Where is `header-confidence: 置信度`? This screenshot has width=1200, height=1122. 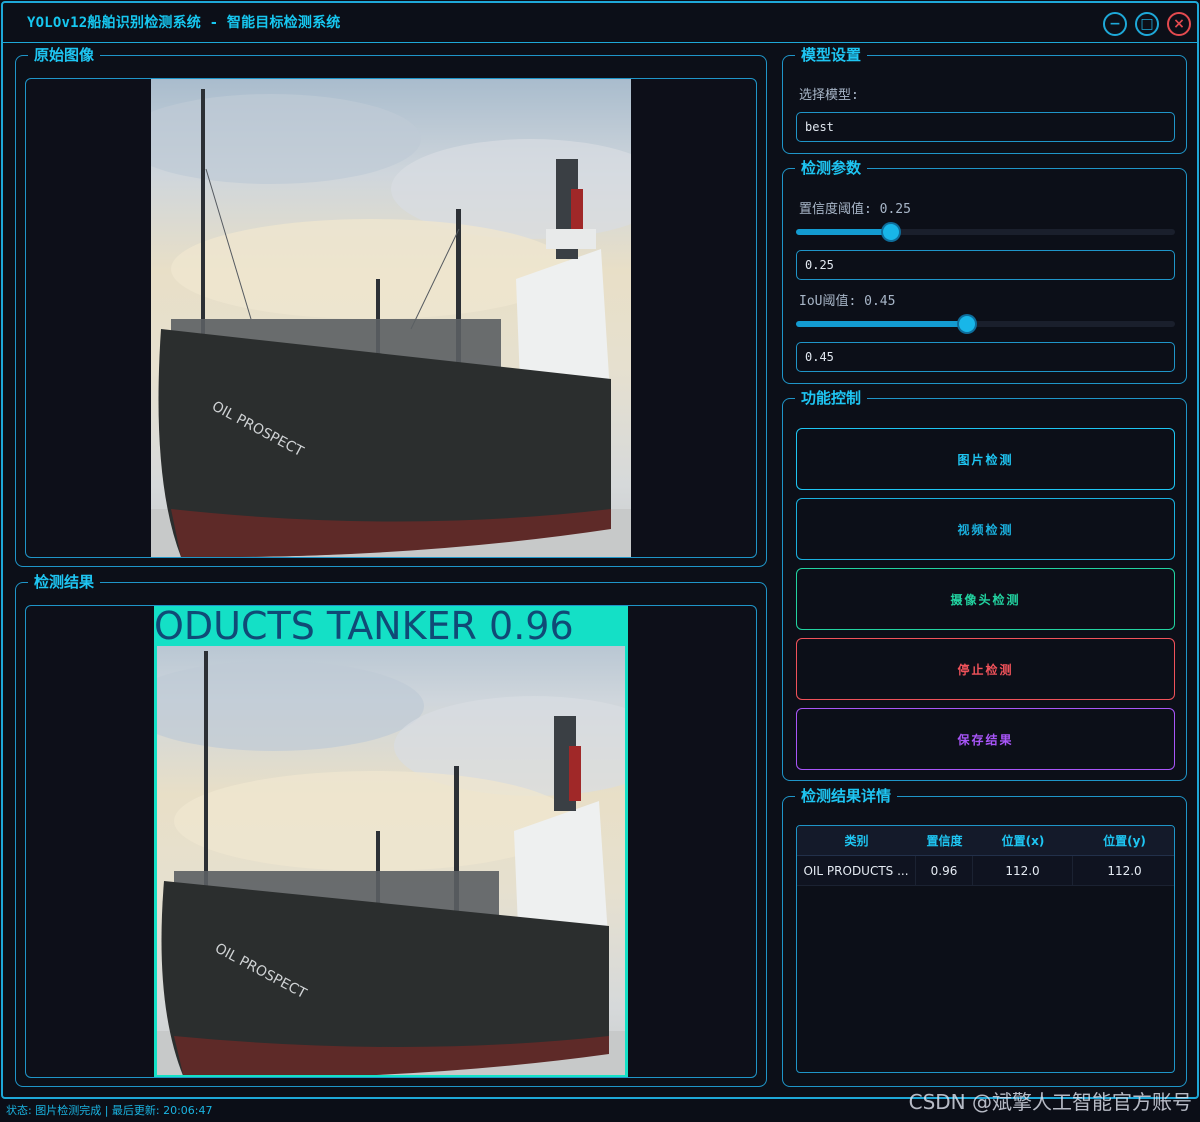 header-confidence: 置信度 is located at coordinates (944, 841).